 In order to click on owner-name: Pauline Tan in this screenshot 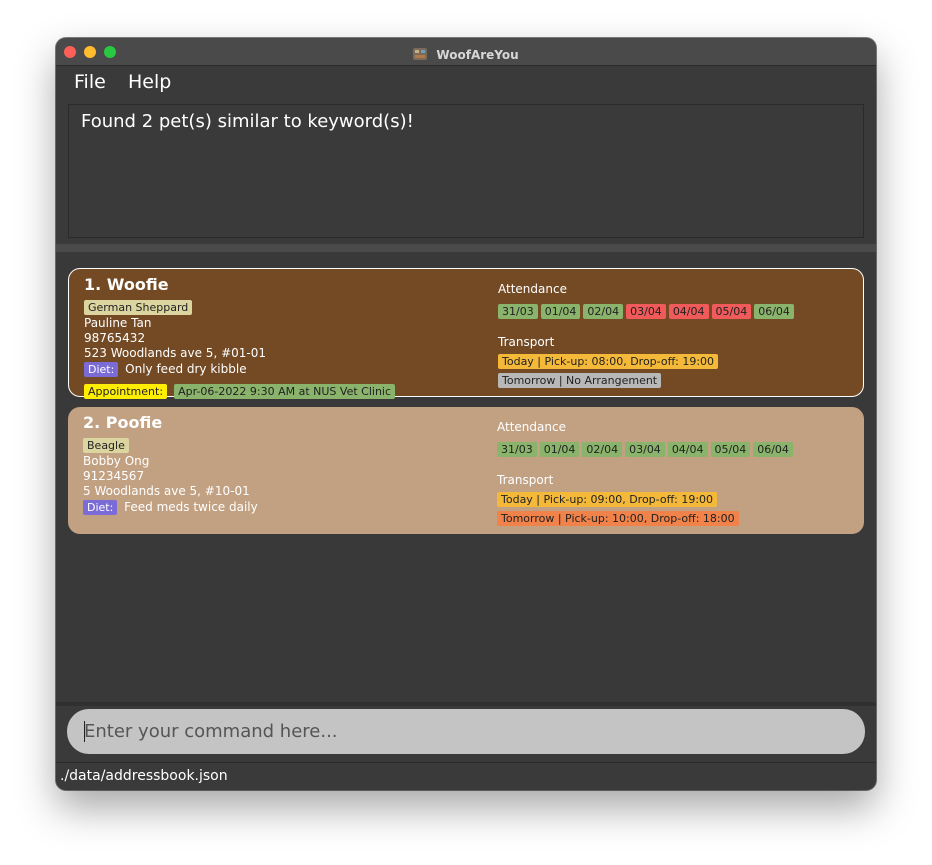, I will do `click(118, 323)`.